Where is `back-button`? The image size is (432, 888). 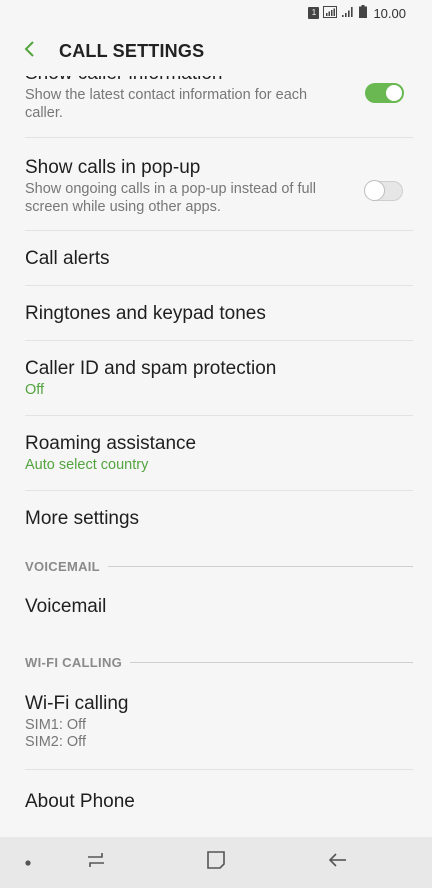 back-button is located at coordinates (29, 51).